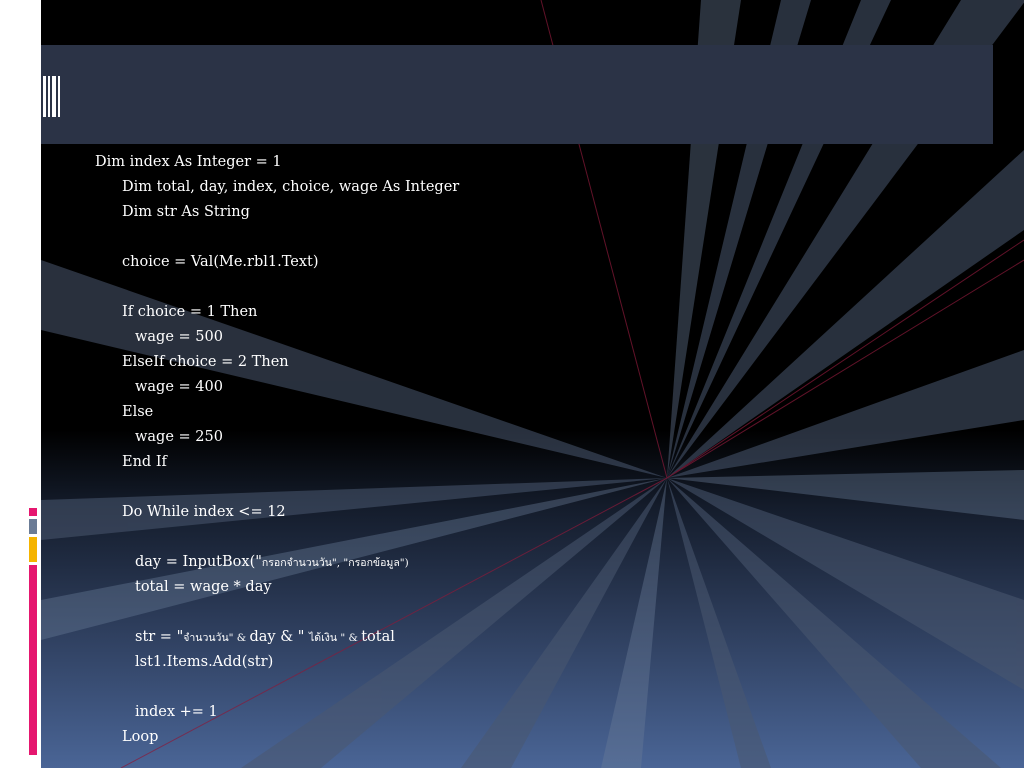 The image size is (1024, 768). Describe the element at coordinates (220, 262) in the screenshot. I see `code-line: choice = Val(Me.rbl1.Text)` at that location.